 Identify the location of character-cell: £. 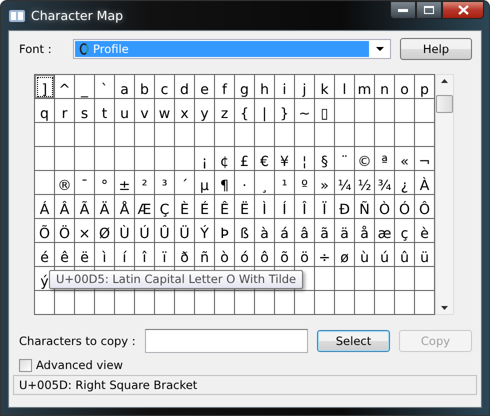
(245, 159).